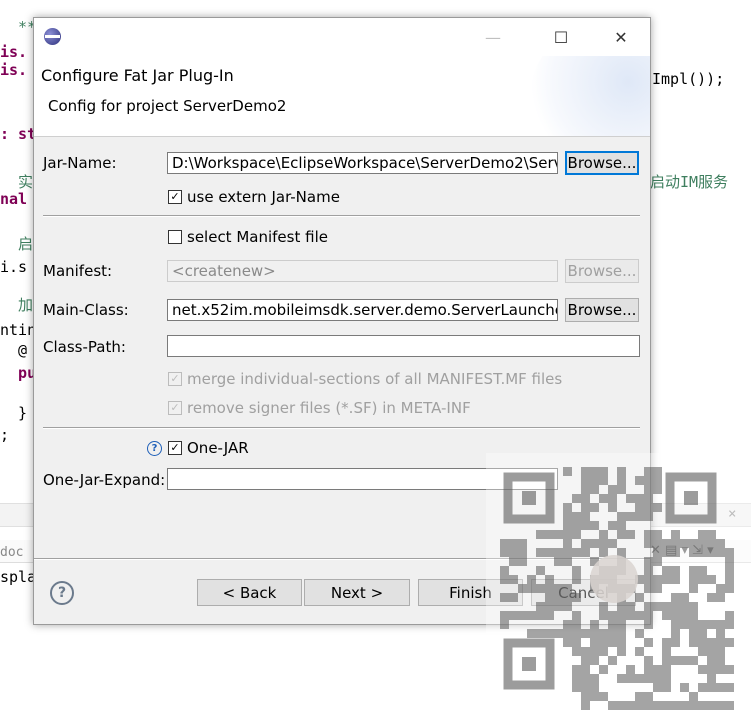  I want to click on code-line: ;, so click(5, 435).